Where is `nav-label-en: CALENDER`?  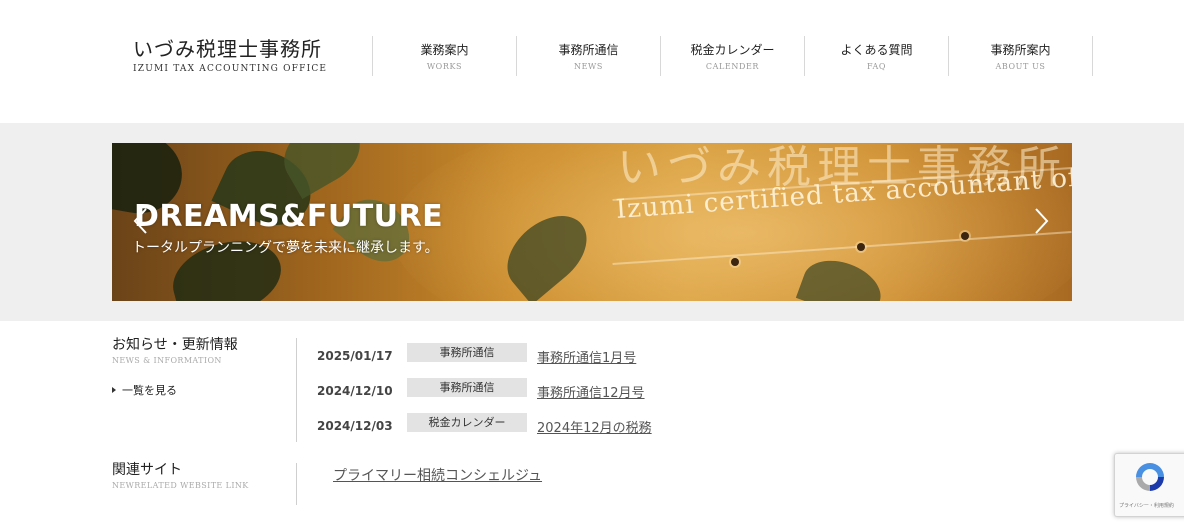
nav-label-en: CALENDER is located at coordinates (732, 66).